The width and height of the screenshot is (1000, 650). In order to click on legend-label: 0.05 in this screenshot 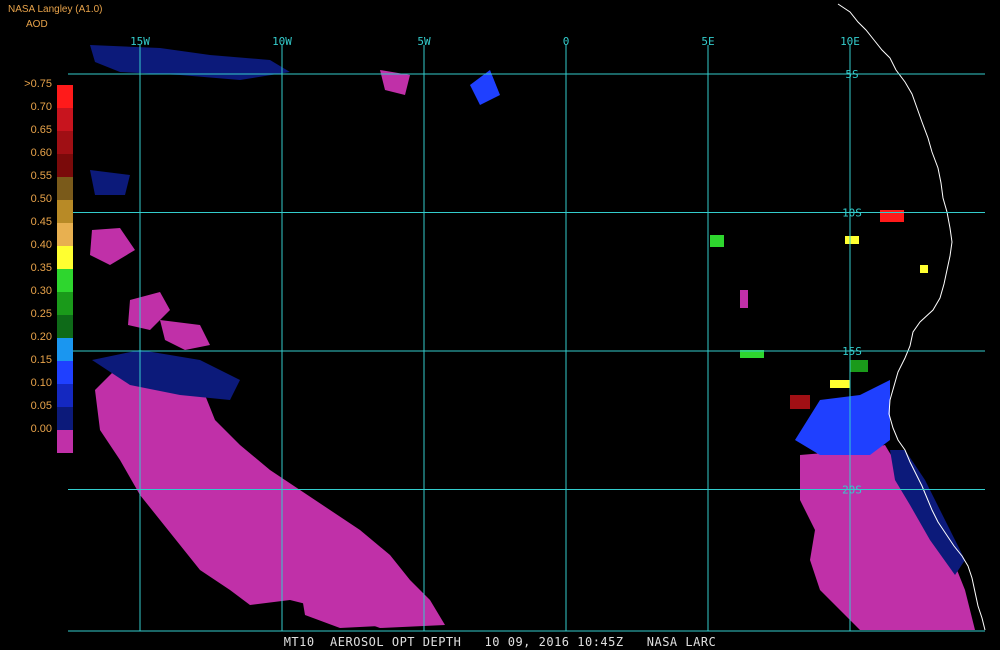, I will do `click(41, 406)`.